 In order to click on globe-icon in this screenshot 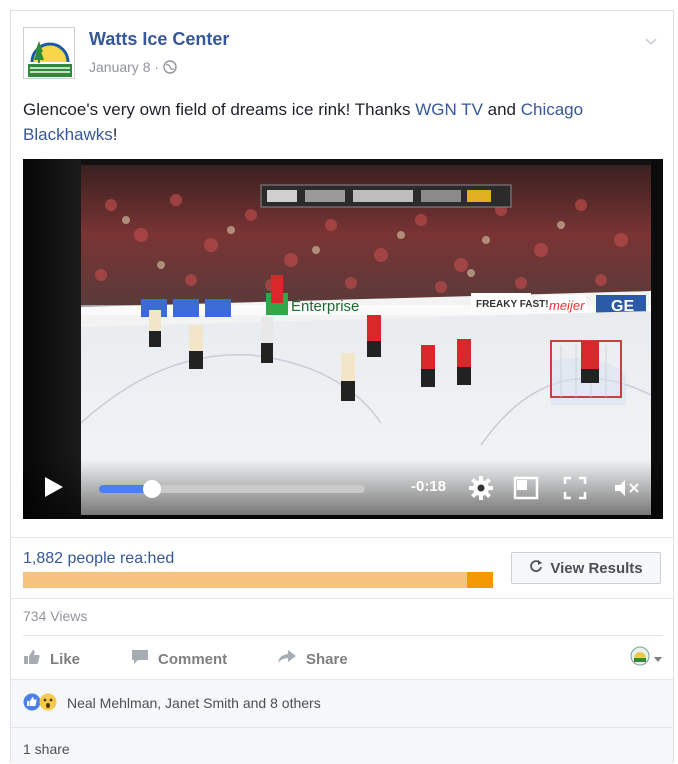, I will do `click(170, 67)`.